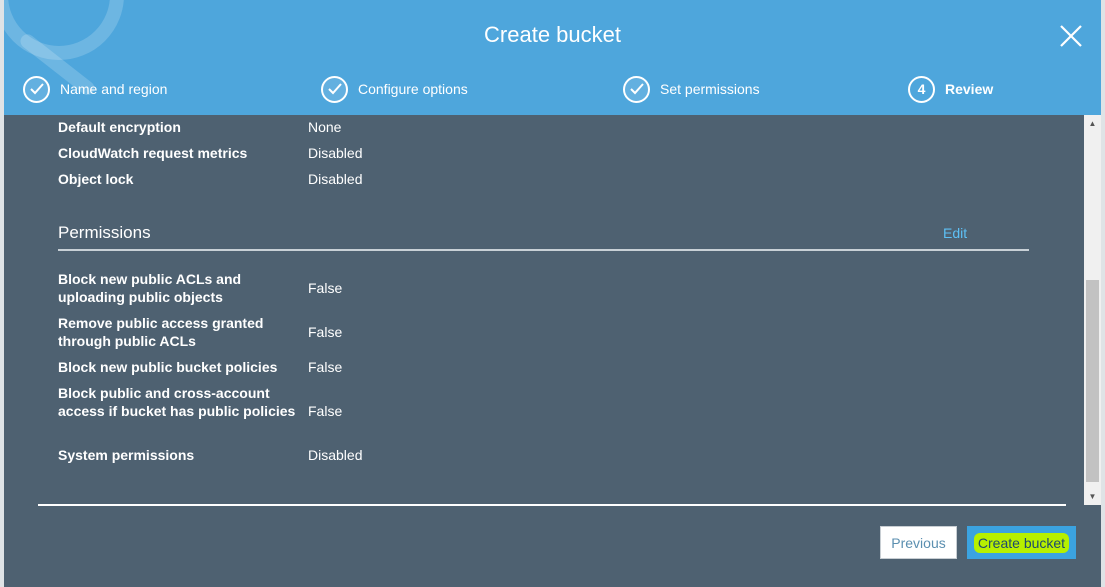  Describe the element at coordinates (413, 89) in the screenshot. I see `step-label: Configure options` at that location.